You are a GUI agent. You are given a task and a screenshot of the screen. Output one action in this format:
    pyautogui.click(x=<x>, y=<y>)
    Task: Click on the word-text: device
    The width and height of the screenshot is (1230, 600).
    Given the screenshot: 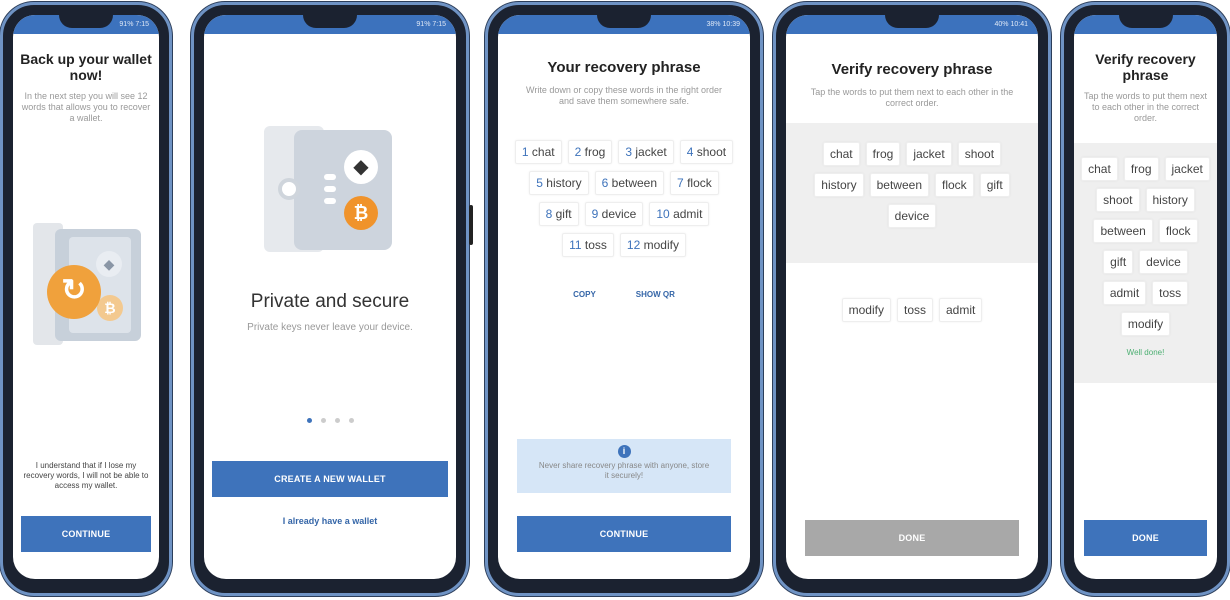 What is the action you would take?
    pyautogui.click(x=912, y=216)
    